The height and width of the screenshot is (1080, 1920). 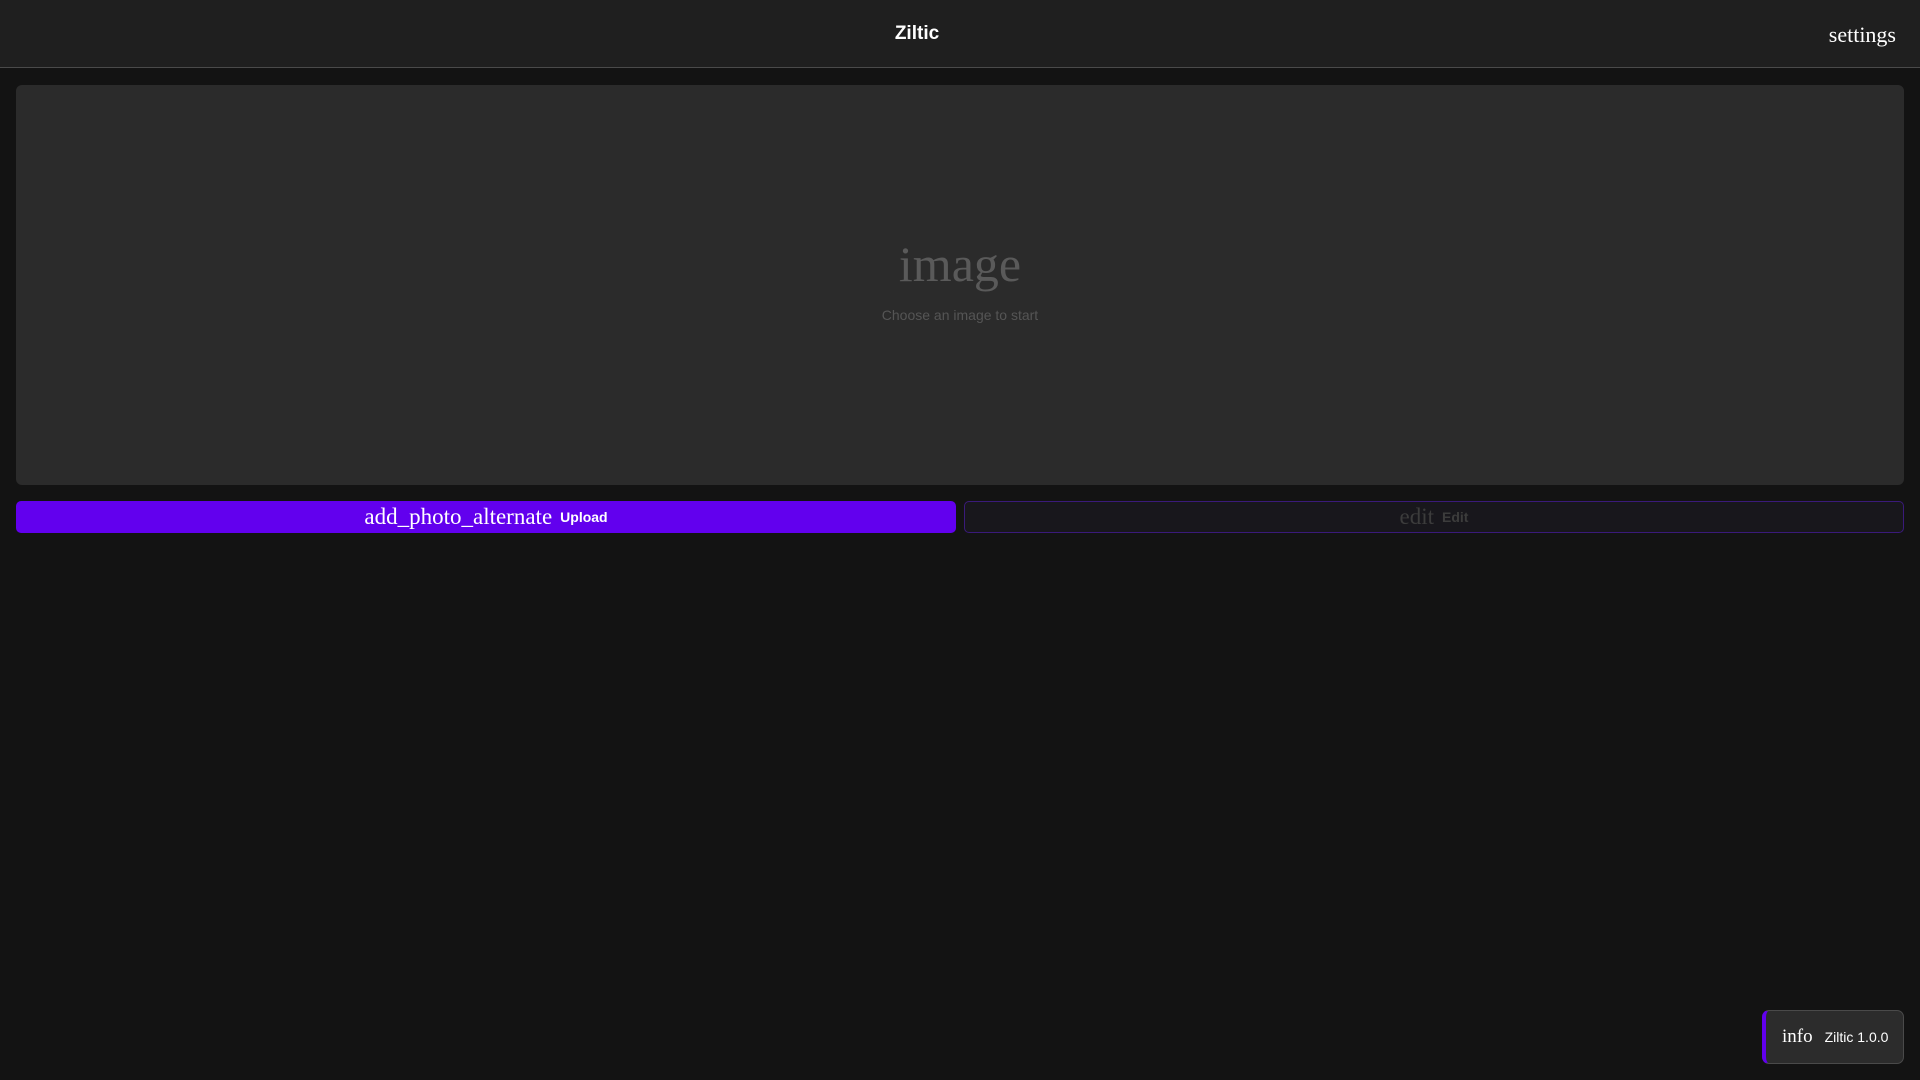 What do you see at coordinates (960, 34) in the screenshot?
I see `top-app-bar: Ziltic settings` at bounding box center [960, 34].